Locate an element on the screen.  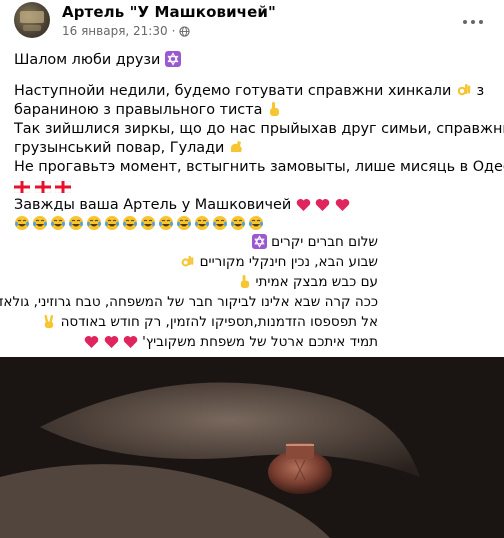
victory-hand-emoji-icon is located at coordinates (49, 321).